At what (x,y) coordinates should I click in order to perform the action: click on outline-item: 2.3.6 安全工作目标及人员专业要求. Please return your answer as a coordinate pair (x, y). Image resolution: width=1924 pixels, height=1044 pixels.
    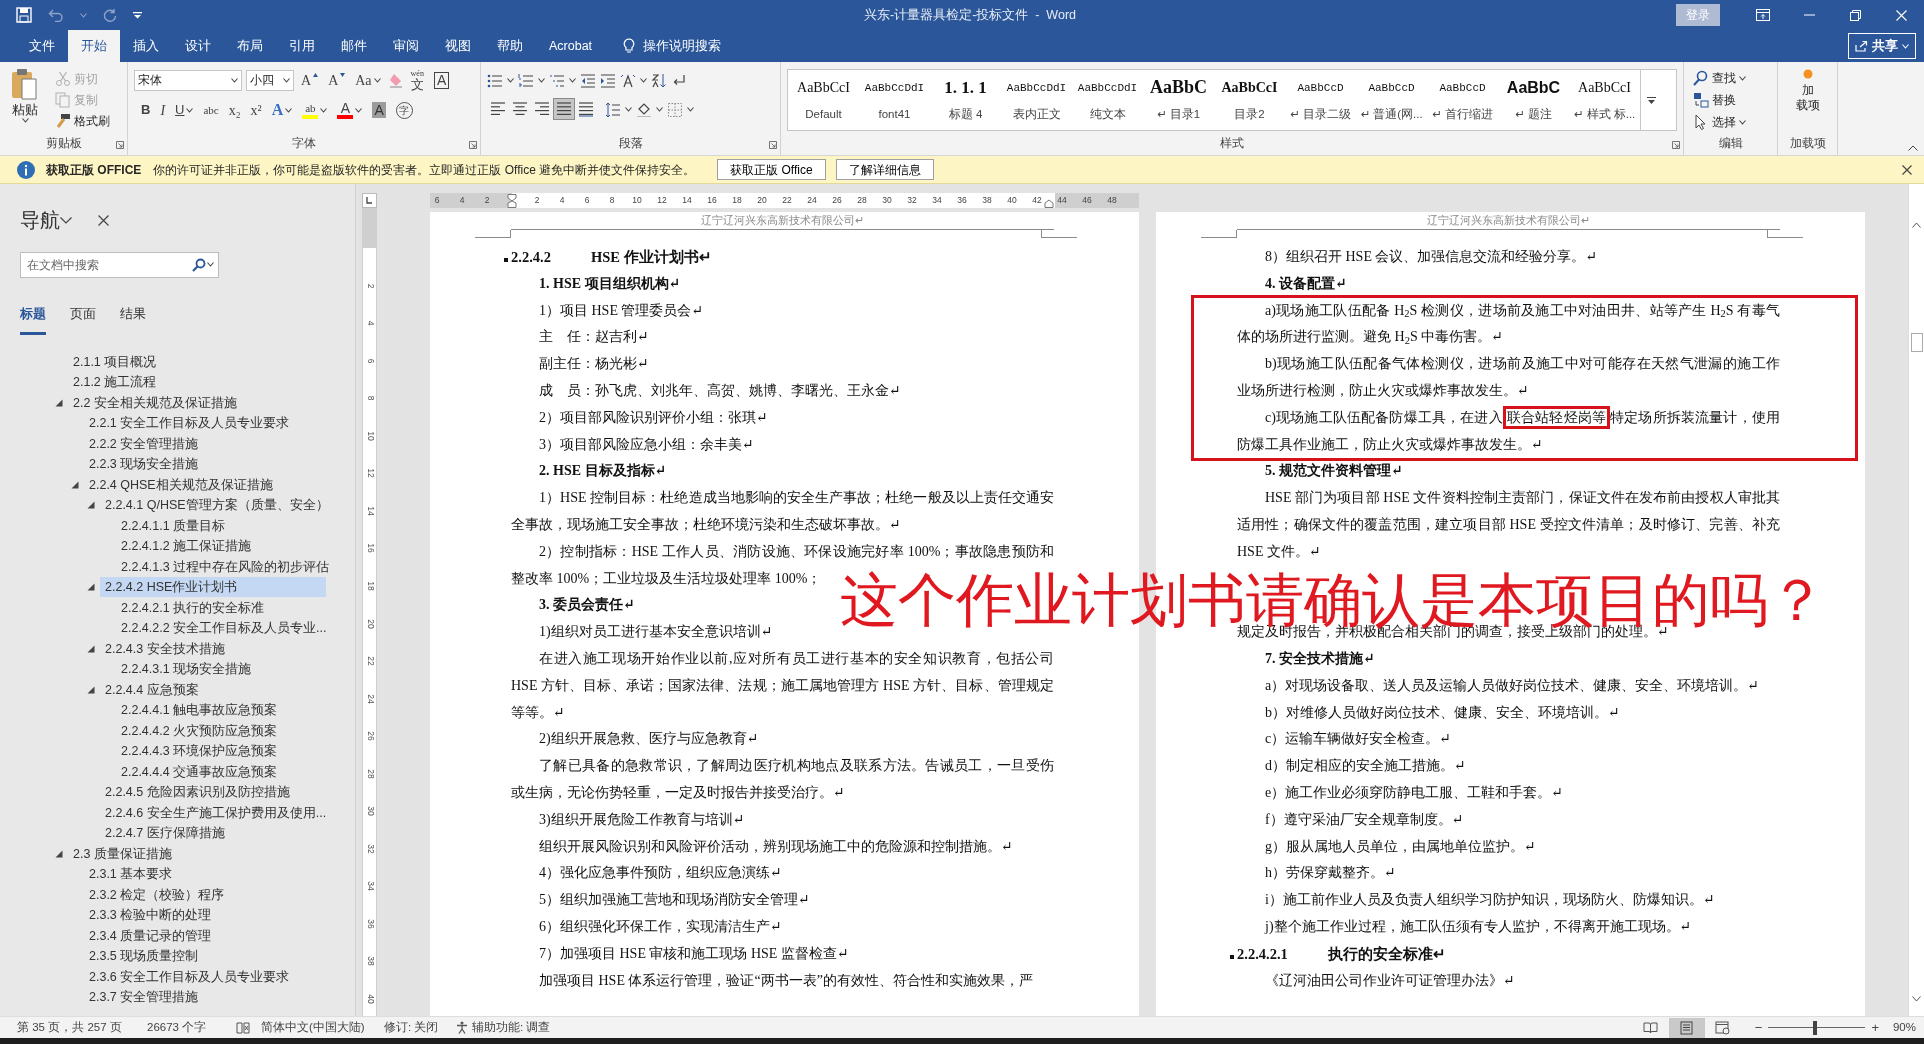
    Looking at the image, I should click on (205, 976).